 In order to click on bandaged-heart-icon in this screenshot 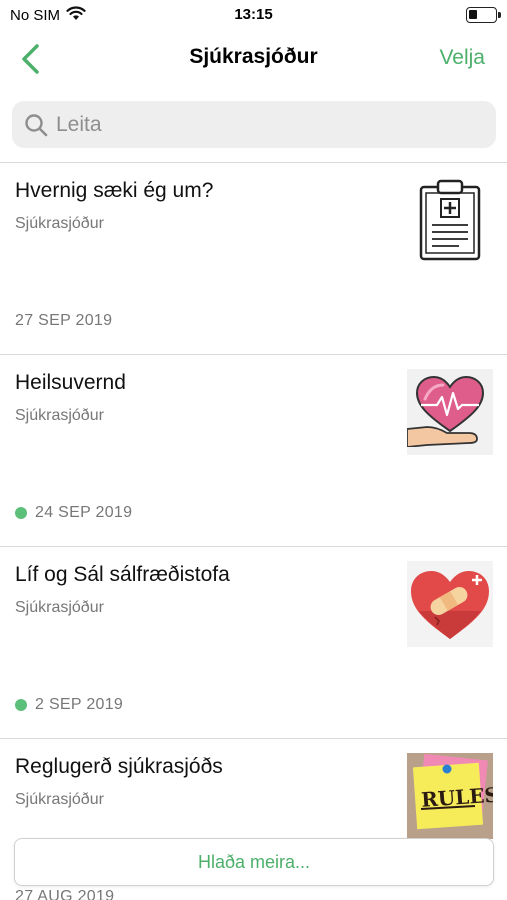, I will do `click(450, 604)`.